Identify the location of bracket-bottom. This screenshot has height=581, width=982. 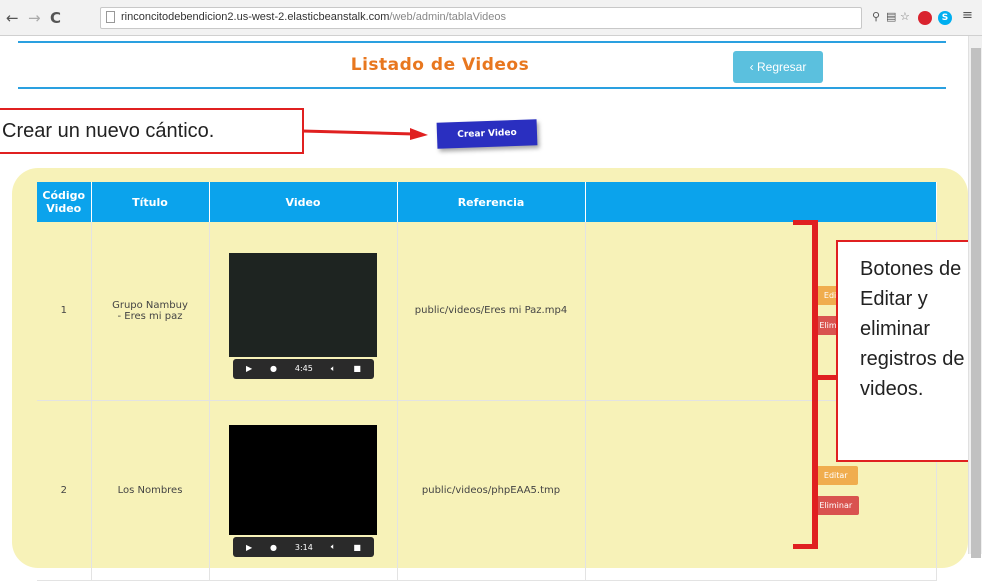
(805, 546).